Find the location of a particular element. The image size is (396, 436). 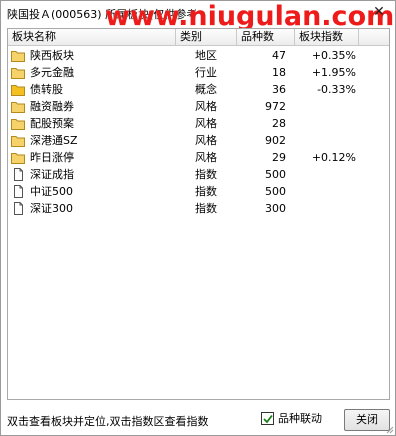

resize-grip-icon is located at coordinates (389, 429).